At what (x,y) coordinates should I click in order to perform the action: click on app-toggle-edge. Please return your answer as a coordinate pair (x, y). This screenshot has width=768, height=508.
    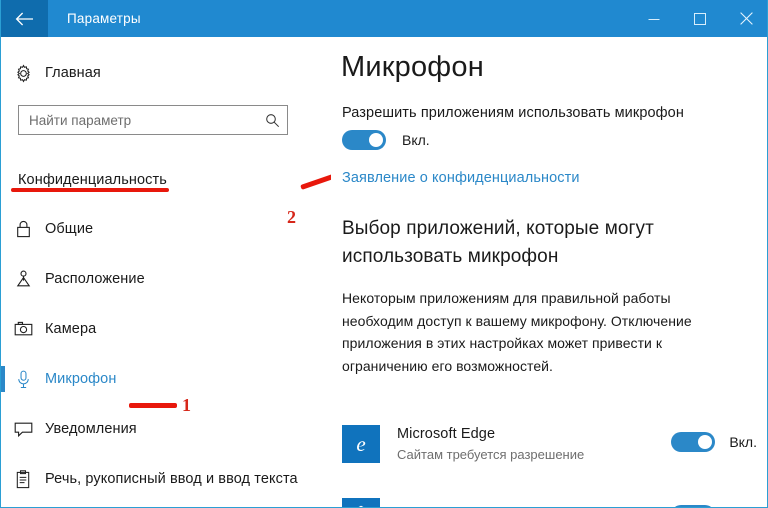
    Looking at the image, I should click on (693, 442).